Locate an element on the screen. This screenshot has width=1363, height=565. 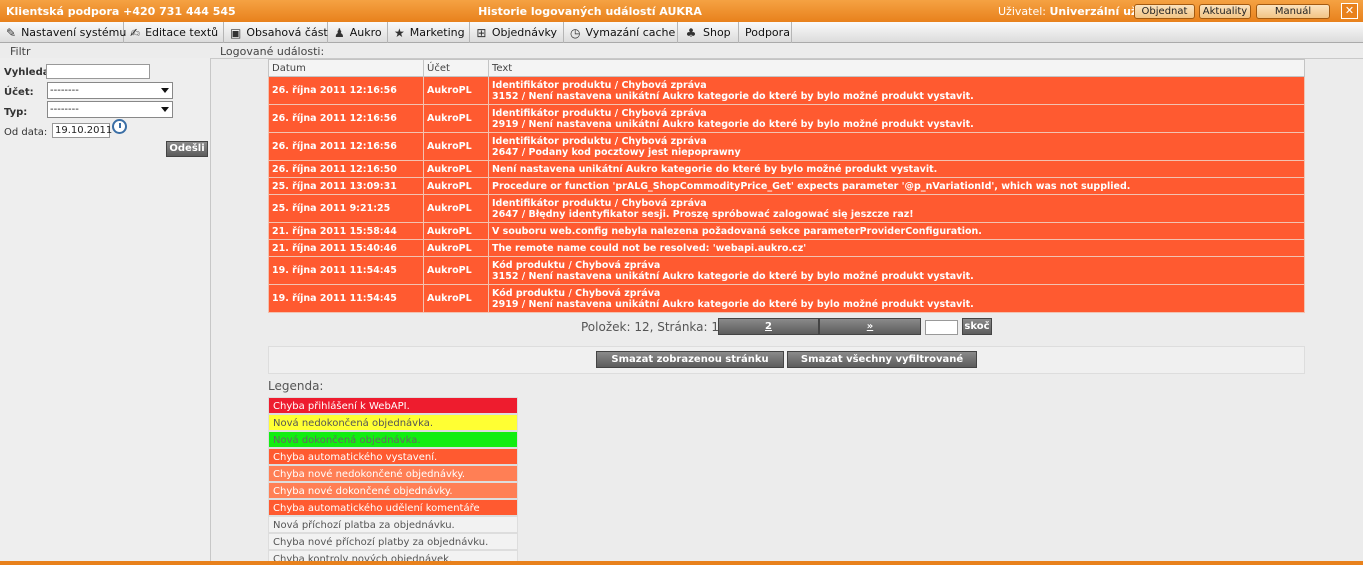
row-date: 26. října 2011 12:16:50 is located at coordinates (346, 169).